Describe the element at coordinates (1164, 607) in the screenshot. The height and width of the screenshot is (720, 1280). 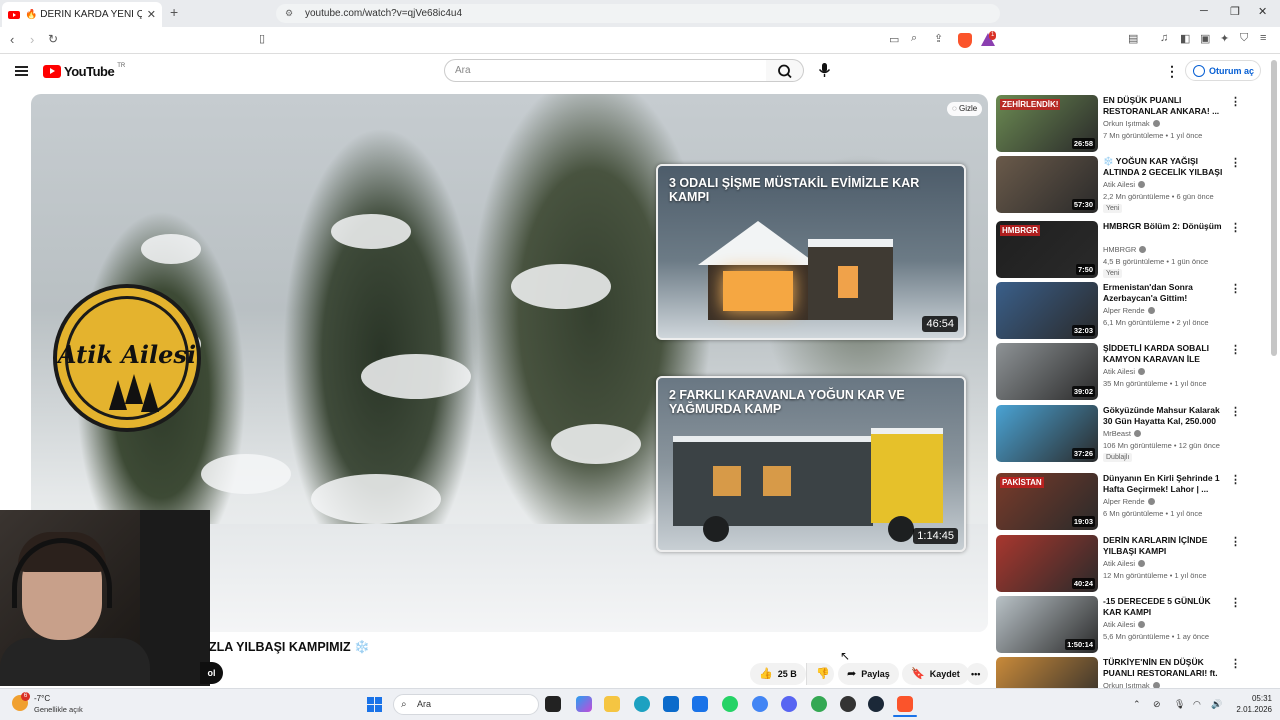
I see `video-title: -15 DERECEDE 5 GÜNLÜK KAR KAMPI` at that location.